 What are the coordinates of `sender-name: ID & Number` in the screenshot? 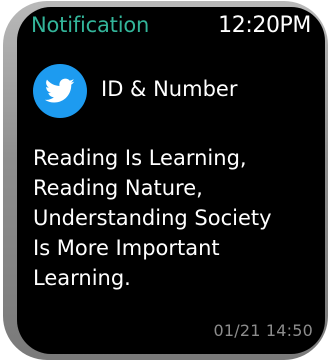 It's located at (169, 89).